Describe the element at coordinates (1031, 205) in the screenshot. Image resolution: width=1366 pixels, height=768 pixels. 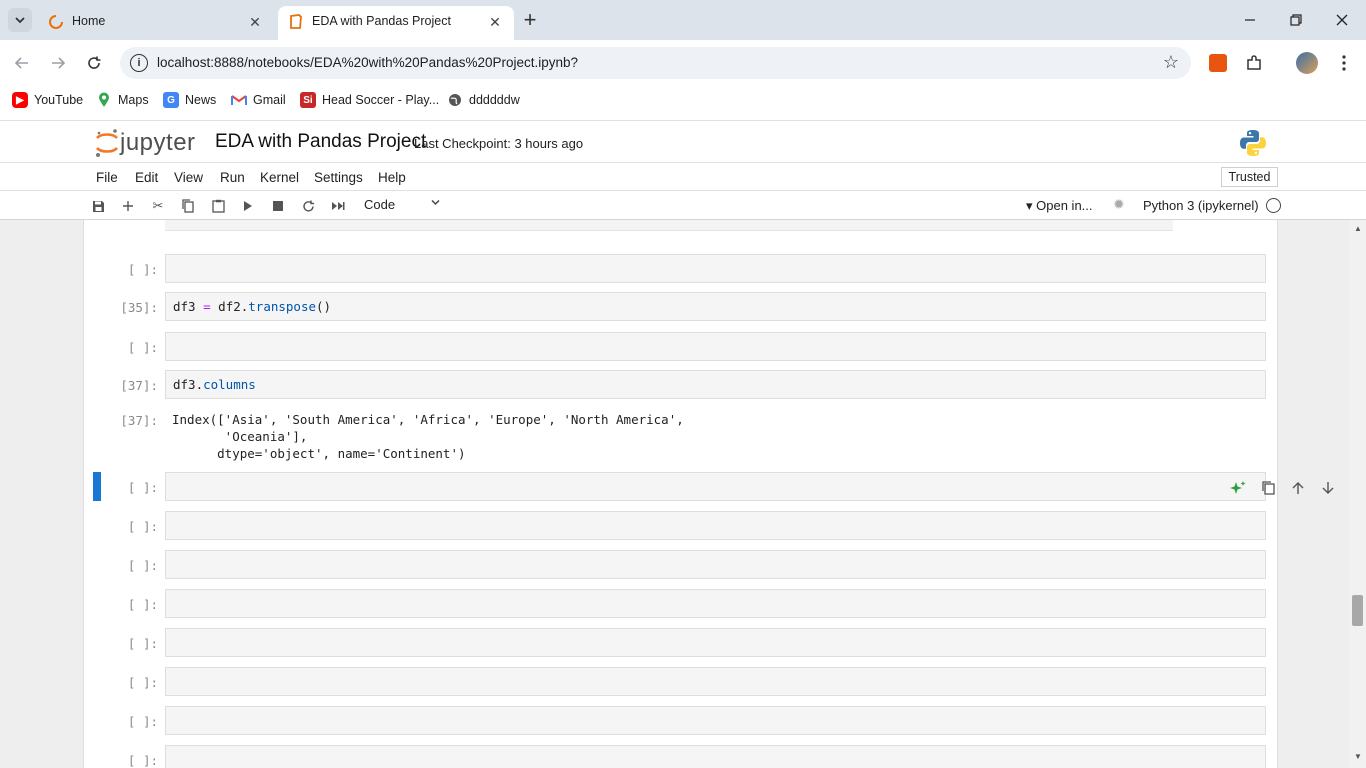
I see `caret-down-icon: ▾` at that location.